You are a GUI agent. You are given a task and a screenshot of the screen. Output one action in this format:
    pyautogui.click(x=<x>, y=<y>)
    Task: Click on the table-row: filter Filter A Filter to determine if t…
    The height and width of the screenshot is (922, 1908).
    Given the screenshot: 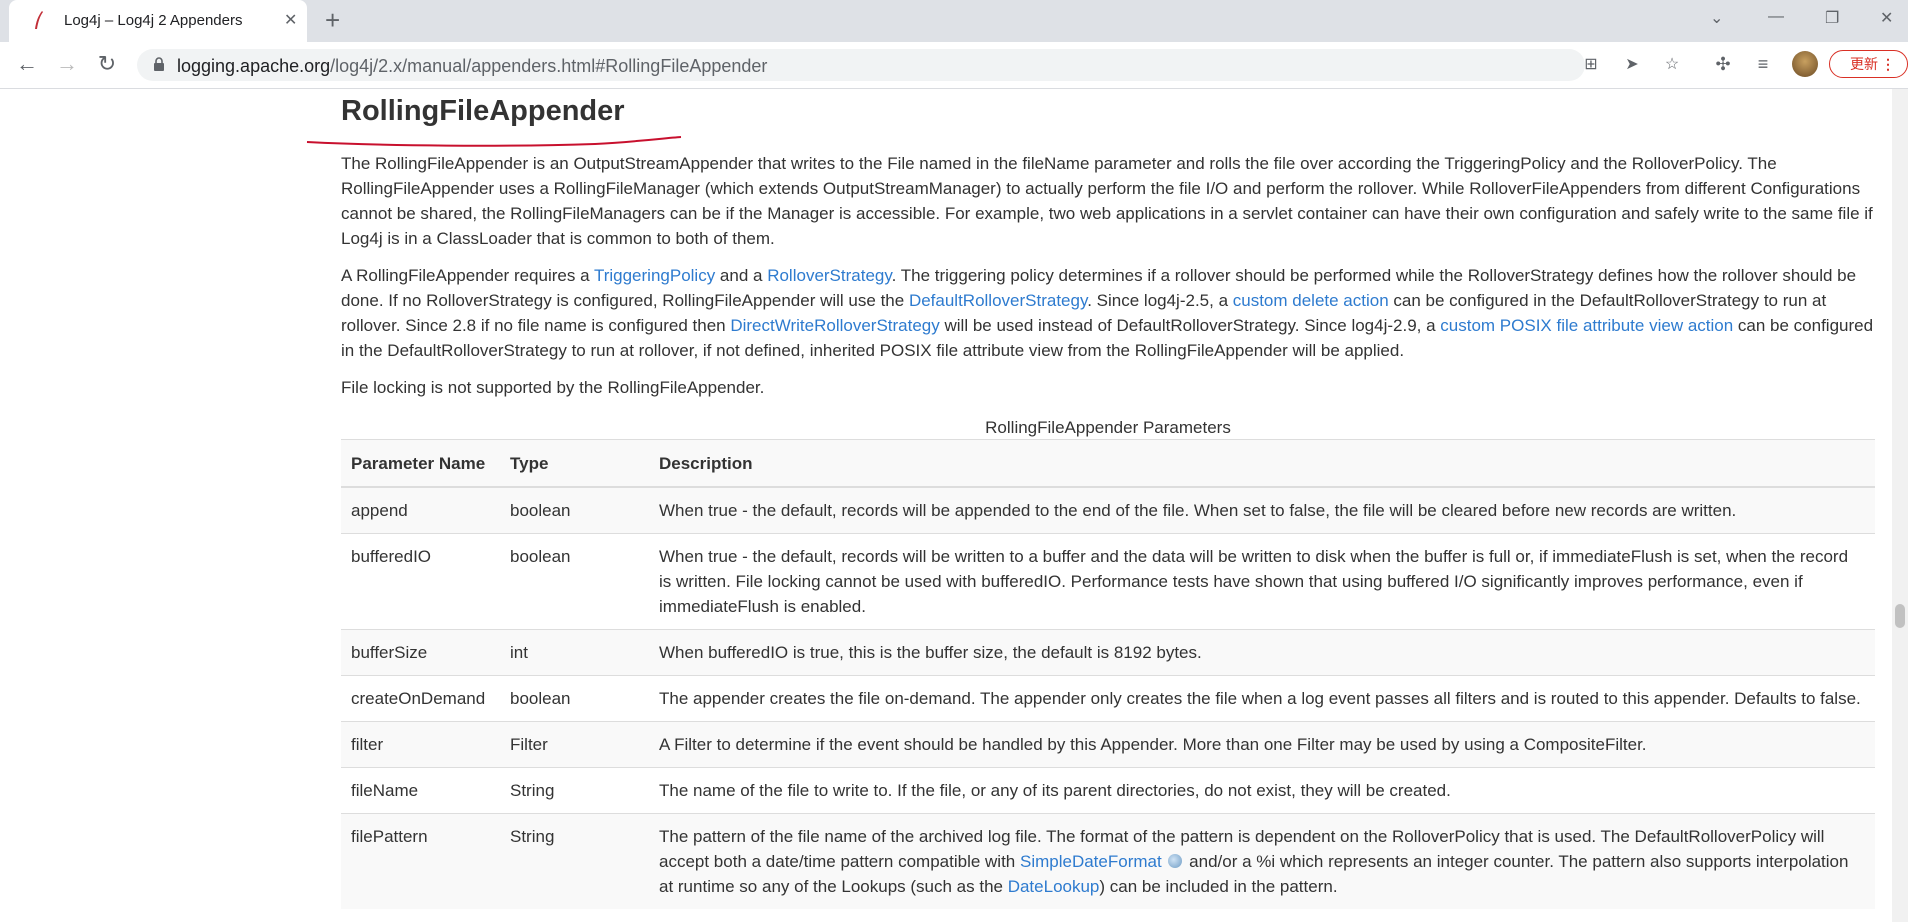 What is the action you would take?
    pyautogui.click(x=1108, y=744)
    